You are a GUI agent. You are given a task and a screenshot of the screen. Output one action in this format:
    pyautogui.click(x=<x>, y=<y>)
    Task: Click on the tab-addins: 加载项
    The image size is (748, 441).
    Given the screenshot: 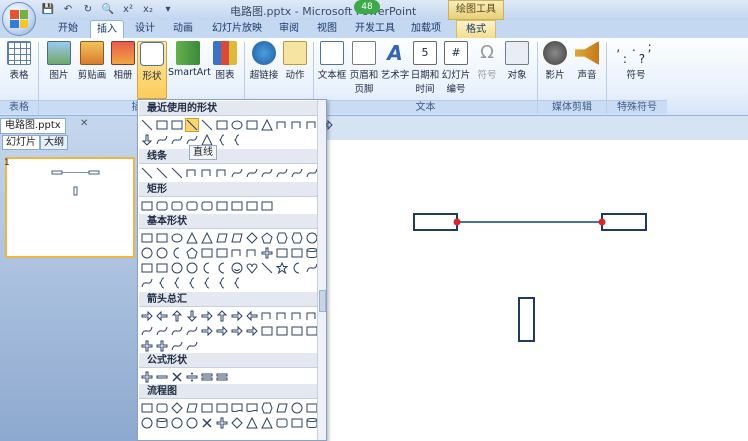 What is the action you would take?
    pyautogui.click(x=426, y=29)
    